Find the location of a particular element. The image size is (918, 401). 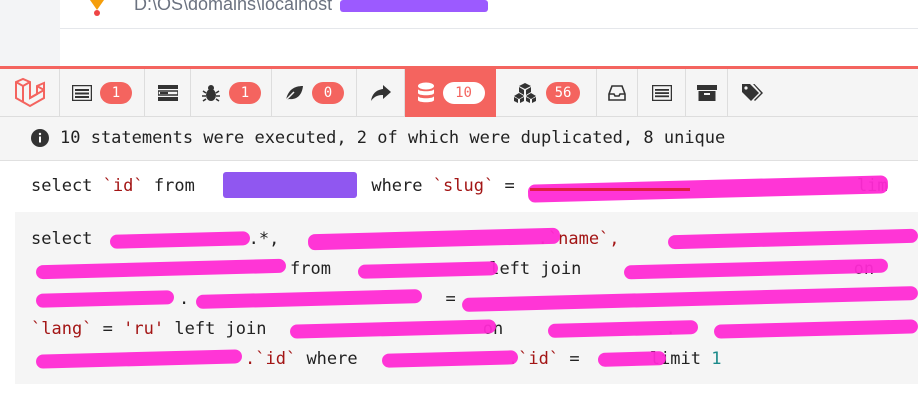

tab-exceptions: 1 is located at coordinates (231, 93).